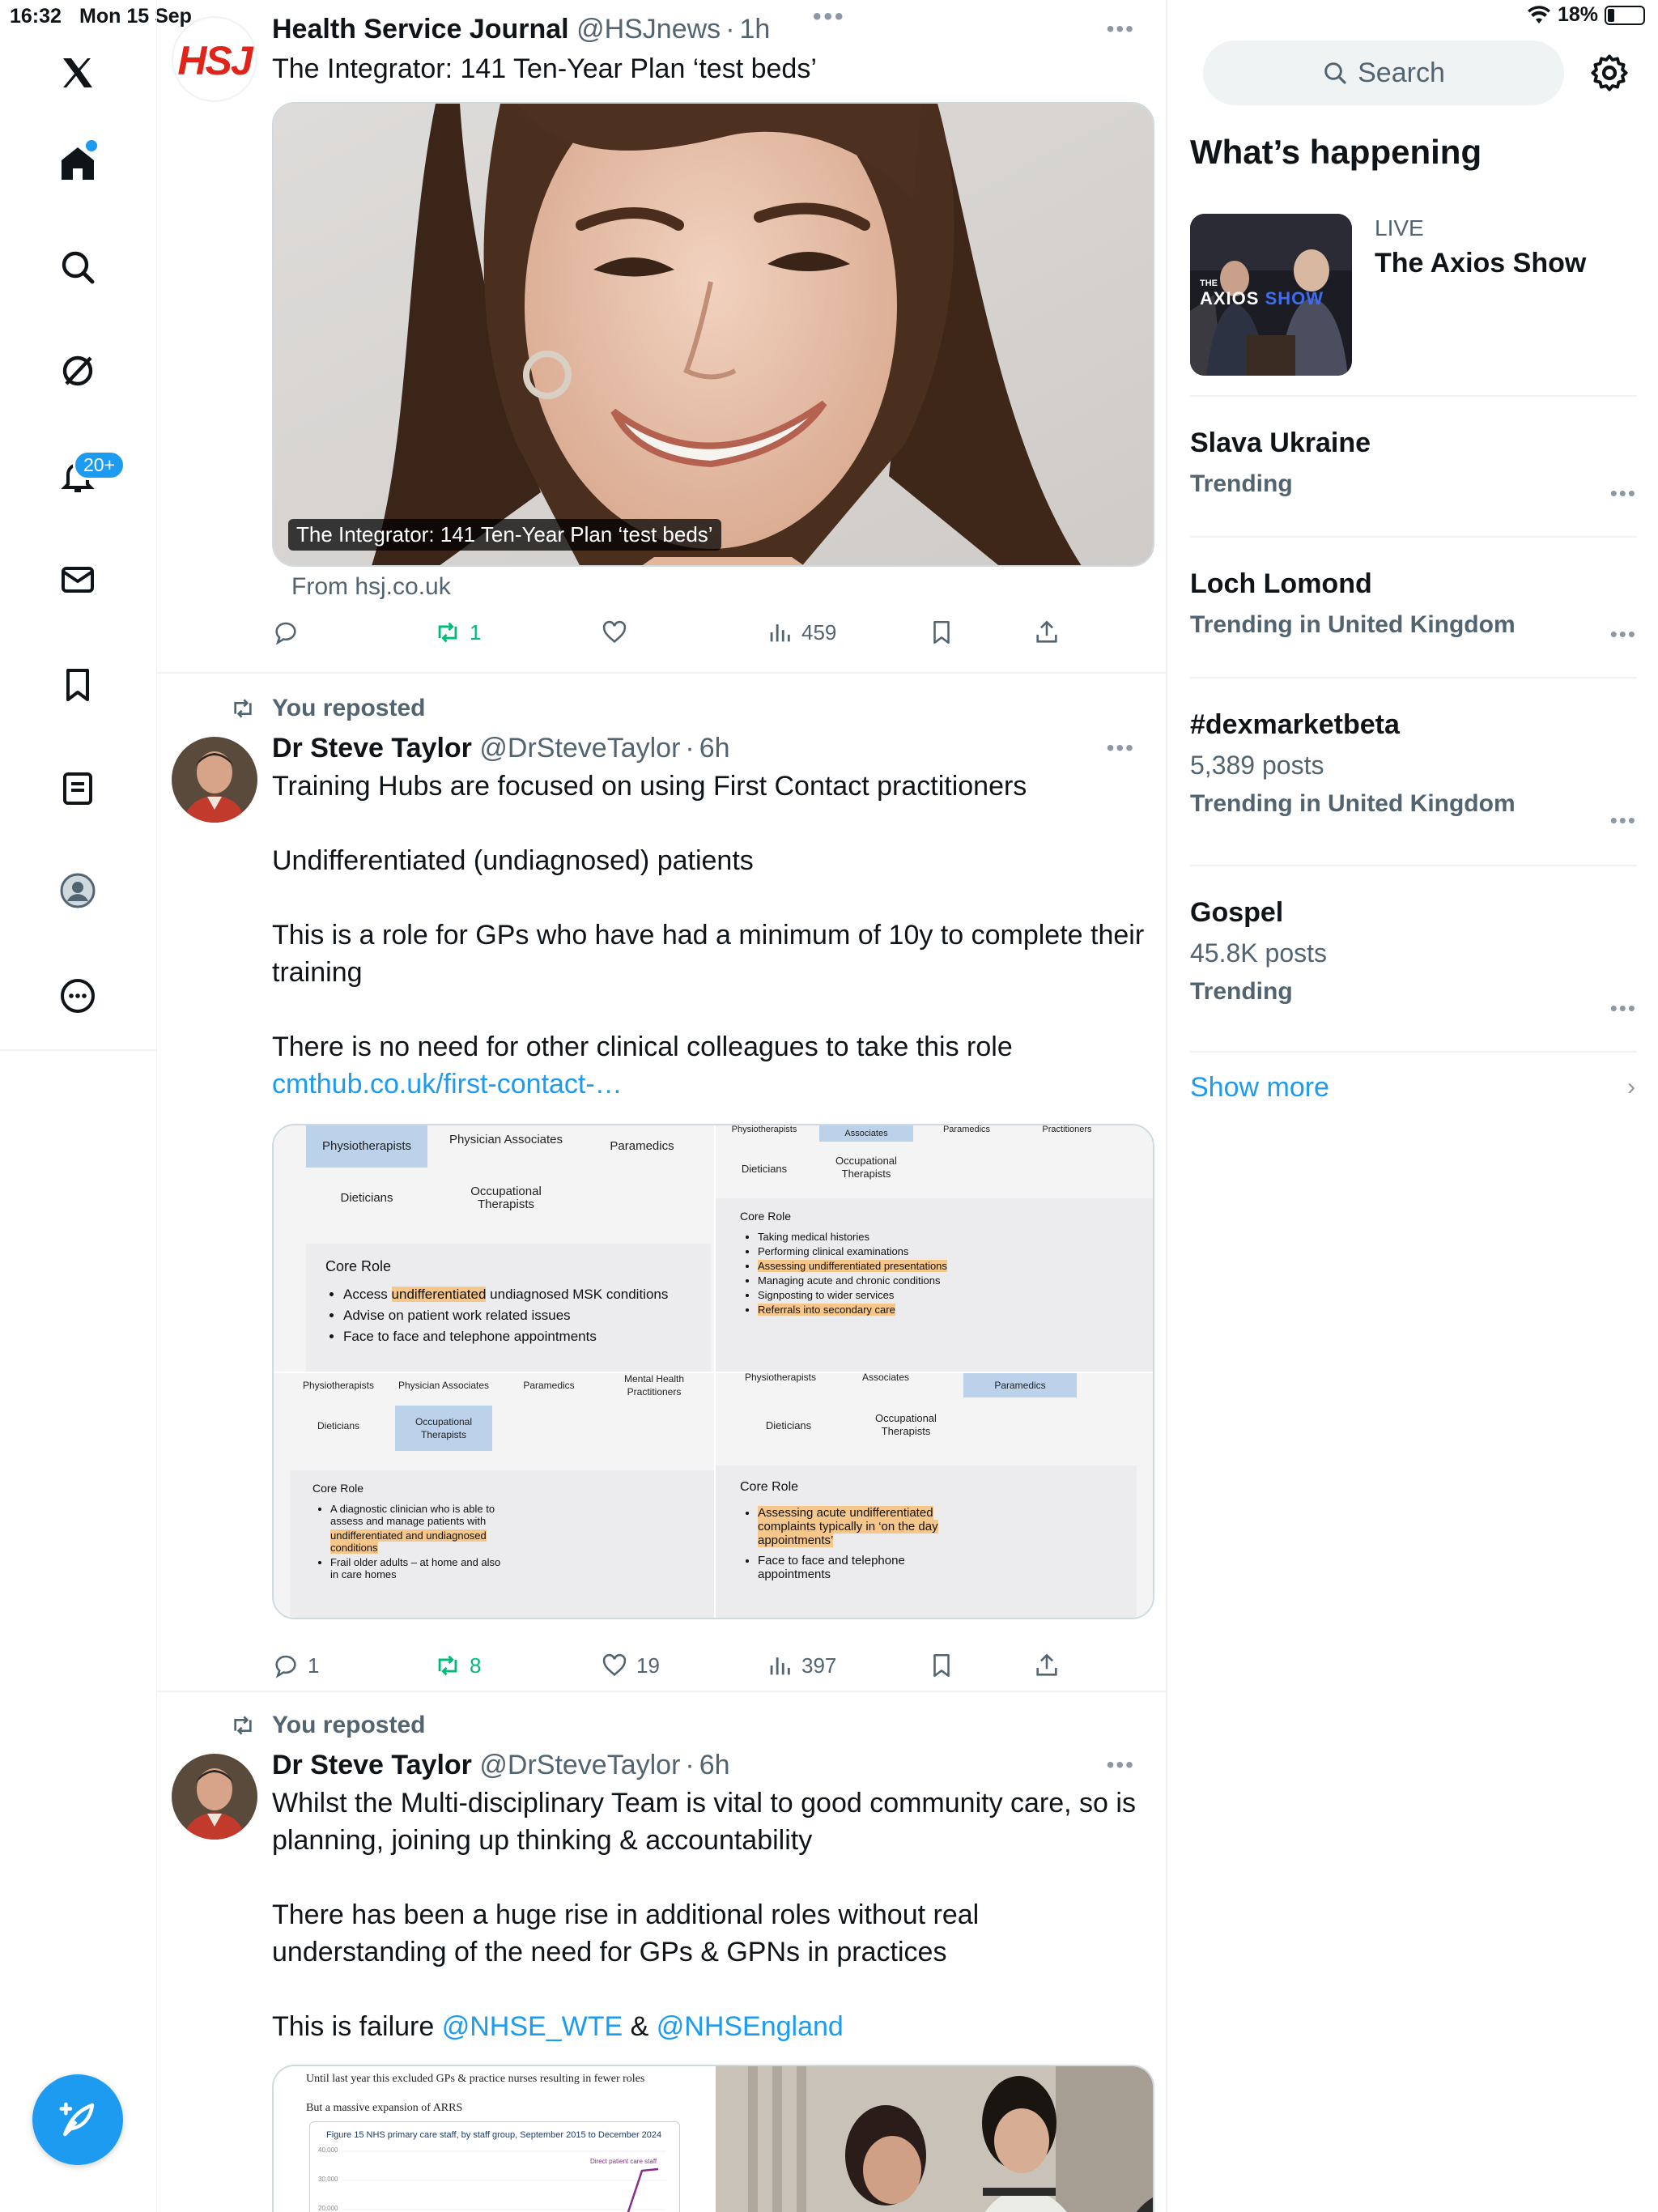 The height and width of the screenshot is (2212, 1658). I want to click on core-role-title: Core Role, so click(338, 1489).